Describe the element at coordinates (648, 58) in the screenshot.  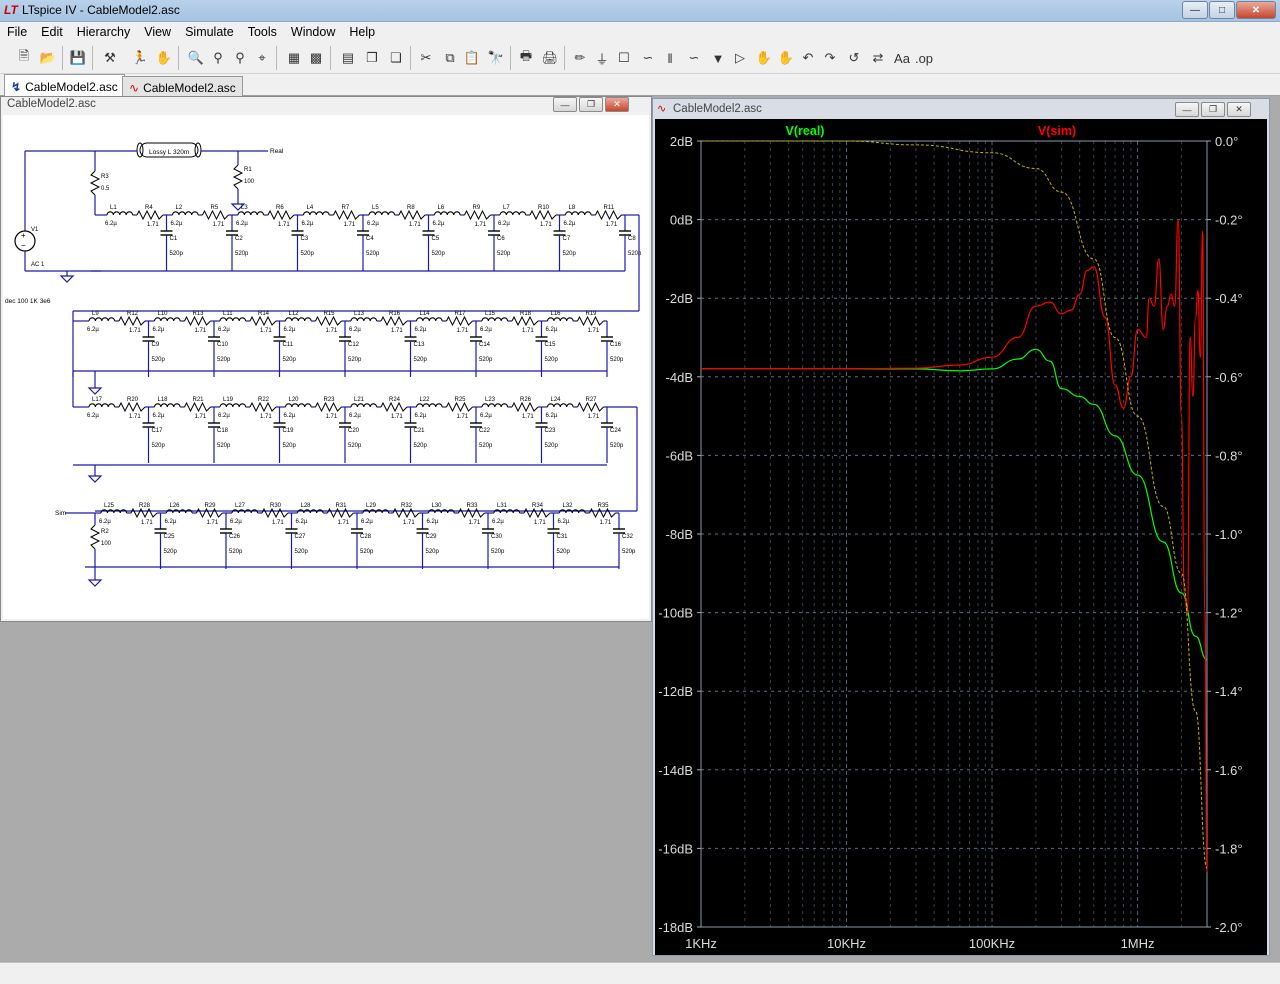
I see `resistor-icon: ∽` at that location.